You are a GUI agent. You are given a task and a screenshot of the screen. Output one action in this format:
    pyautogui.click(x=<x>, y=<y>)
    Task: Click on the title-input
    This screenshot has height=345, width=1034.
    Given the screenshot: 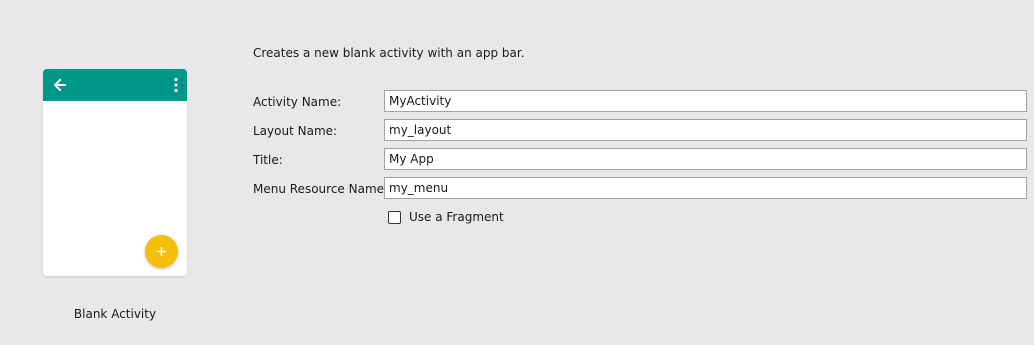 What is the action you would take?
    pyautogui.click(x=705, y=159)
    